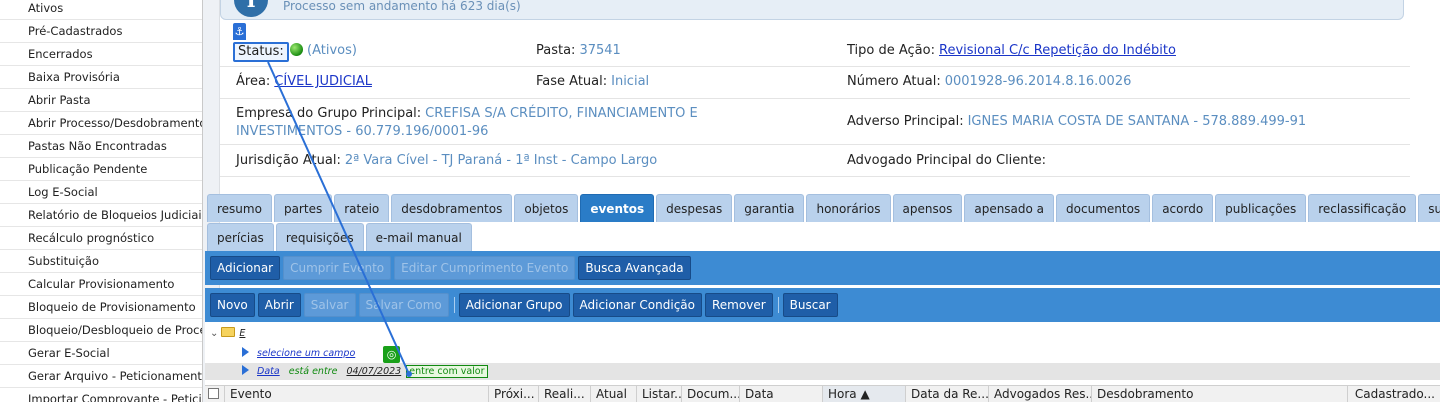  I want to click on numero-value: 0001928-96.2014.8.16.0026, so click(1038, 81).